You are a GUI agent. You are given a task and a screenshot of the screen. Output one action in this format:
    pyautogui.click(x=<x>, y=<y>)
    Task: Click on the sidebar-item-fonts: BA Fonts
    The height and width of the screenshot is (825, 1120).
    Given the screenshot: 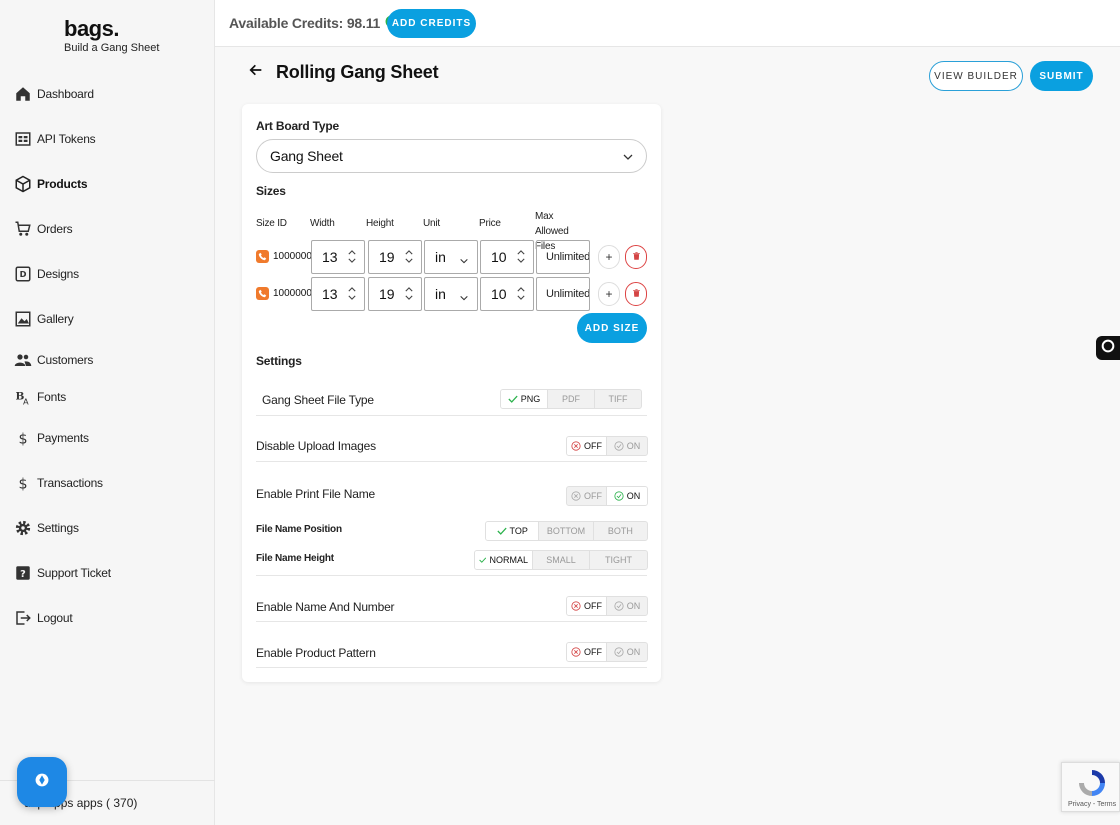 What is the action you would take?
    pyautogui.click(x=40, y=397)
    